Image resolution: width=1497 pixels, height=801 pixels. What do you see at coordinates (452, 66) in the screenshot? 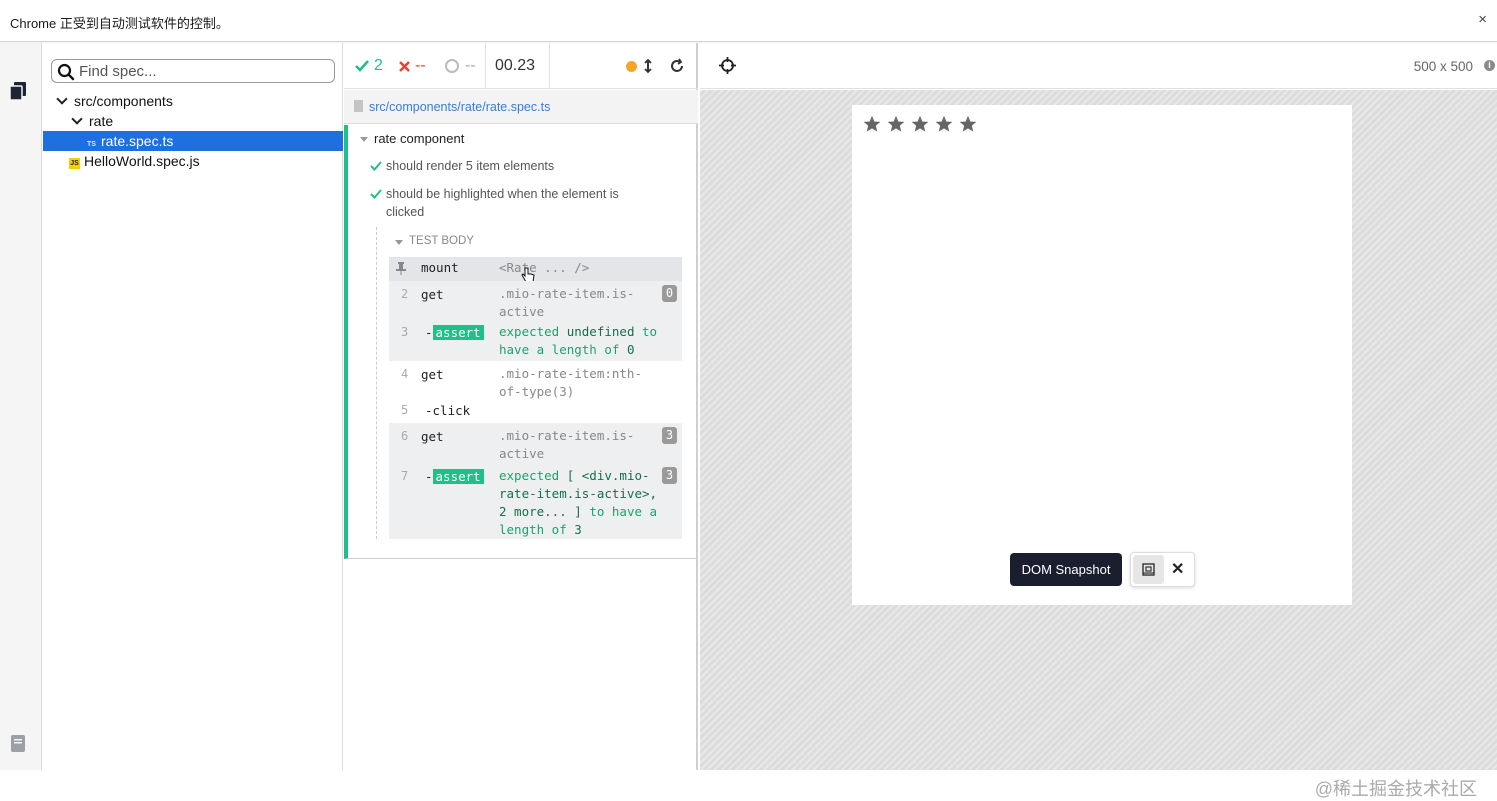
I see `spinner-icon` at bounding box center [452, 66].